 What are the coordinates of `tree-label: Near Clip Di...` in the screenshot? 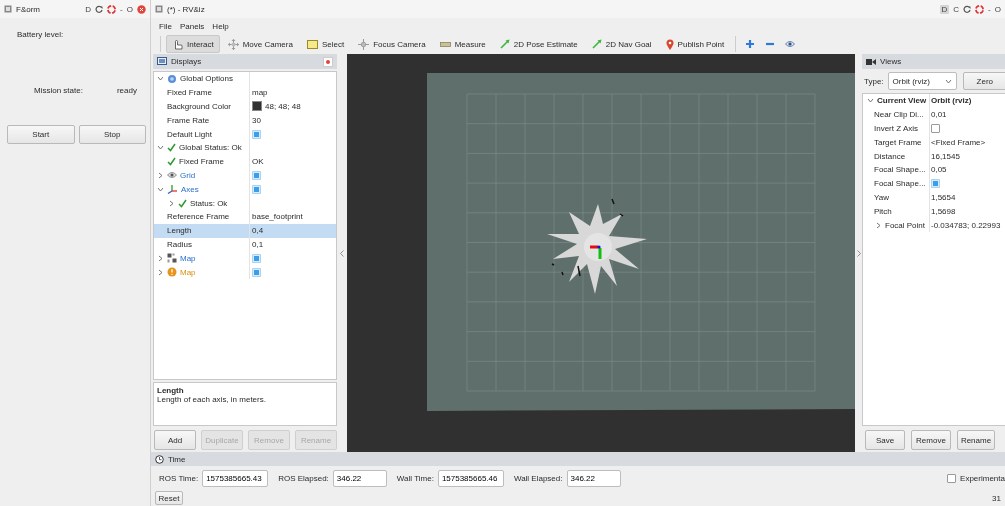 It's located at (899, 115).